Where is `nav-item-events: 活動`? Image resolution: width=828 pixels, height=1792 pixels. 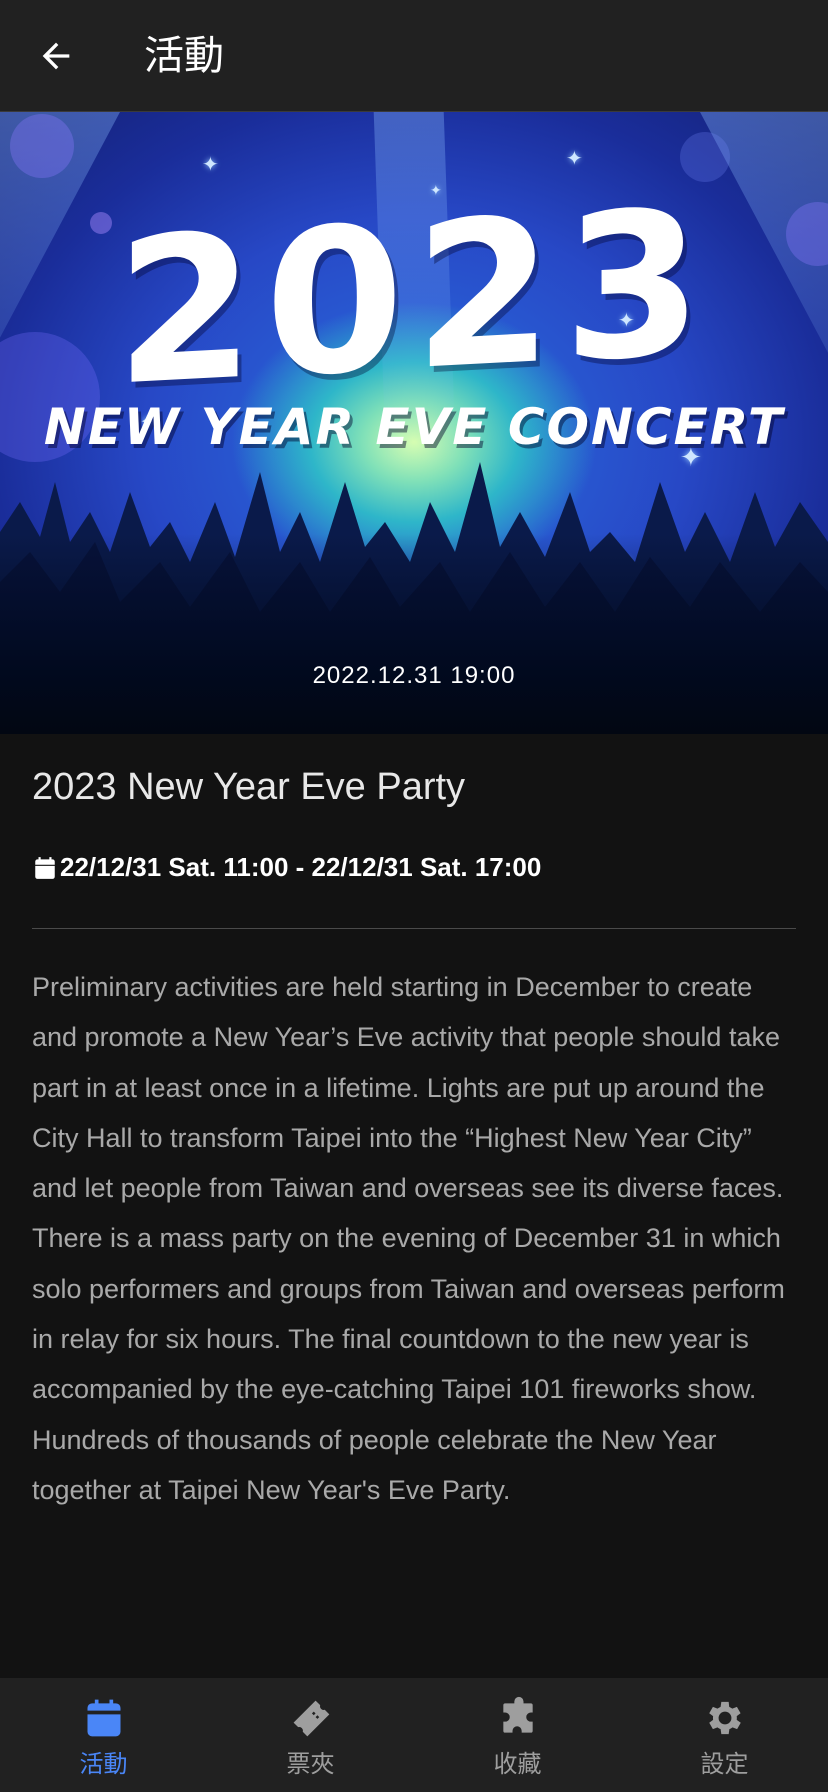
nav-item-events: 活動 is located at coordinates (103, 1735).